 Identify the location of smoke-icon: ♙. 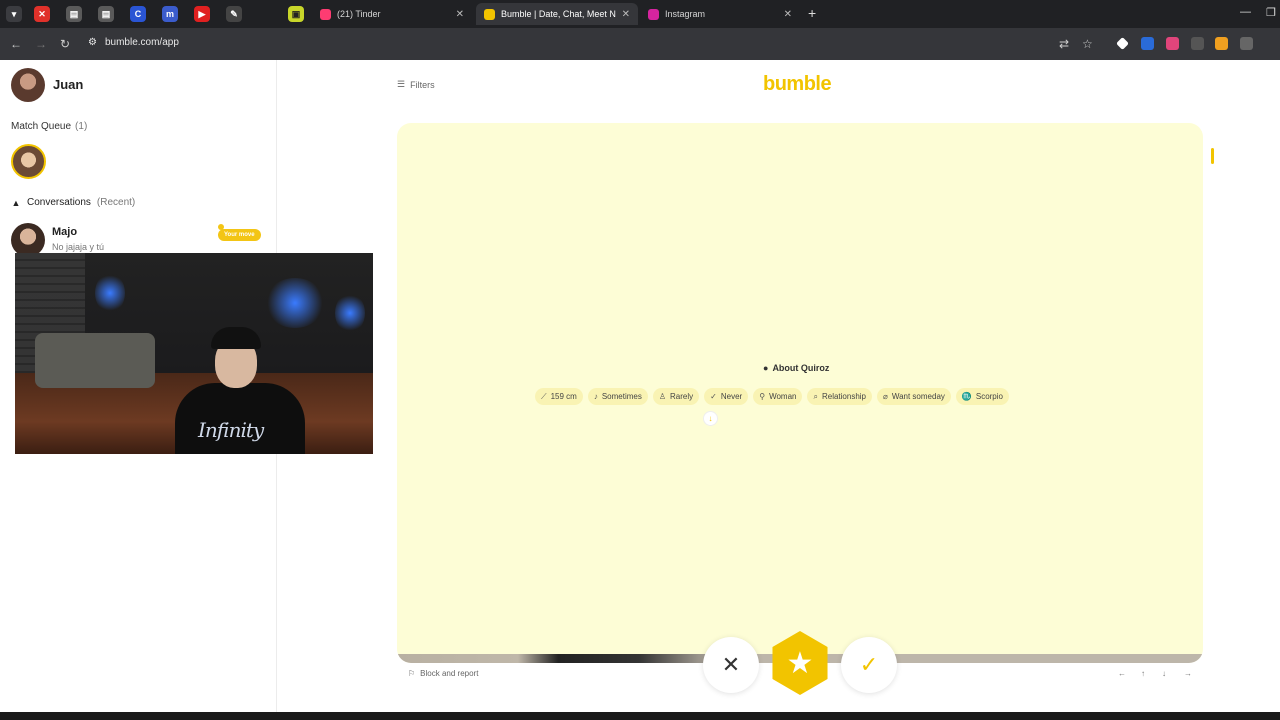
(662, 396).